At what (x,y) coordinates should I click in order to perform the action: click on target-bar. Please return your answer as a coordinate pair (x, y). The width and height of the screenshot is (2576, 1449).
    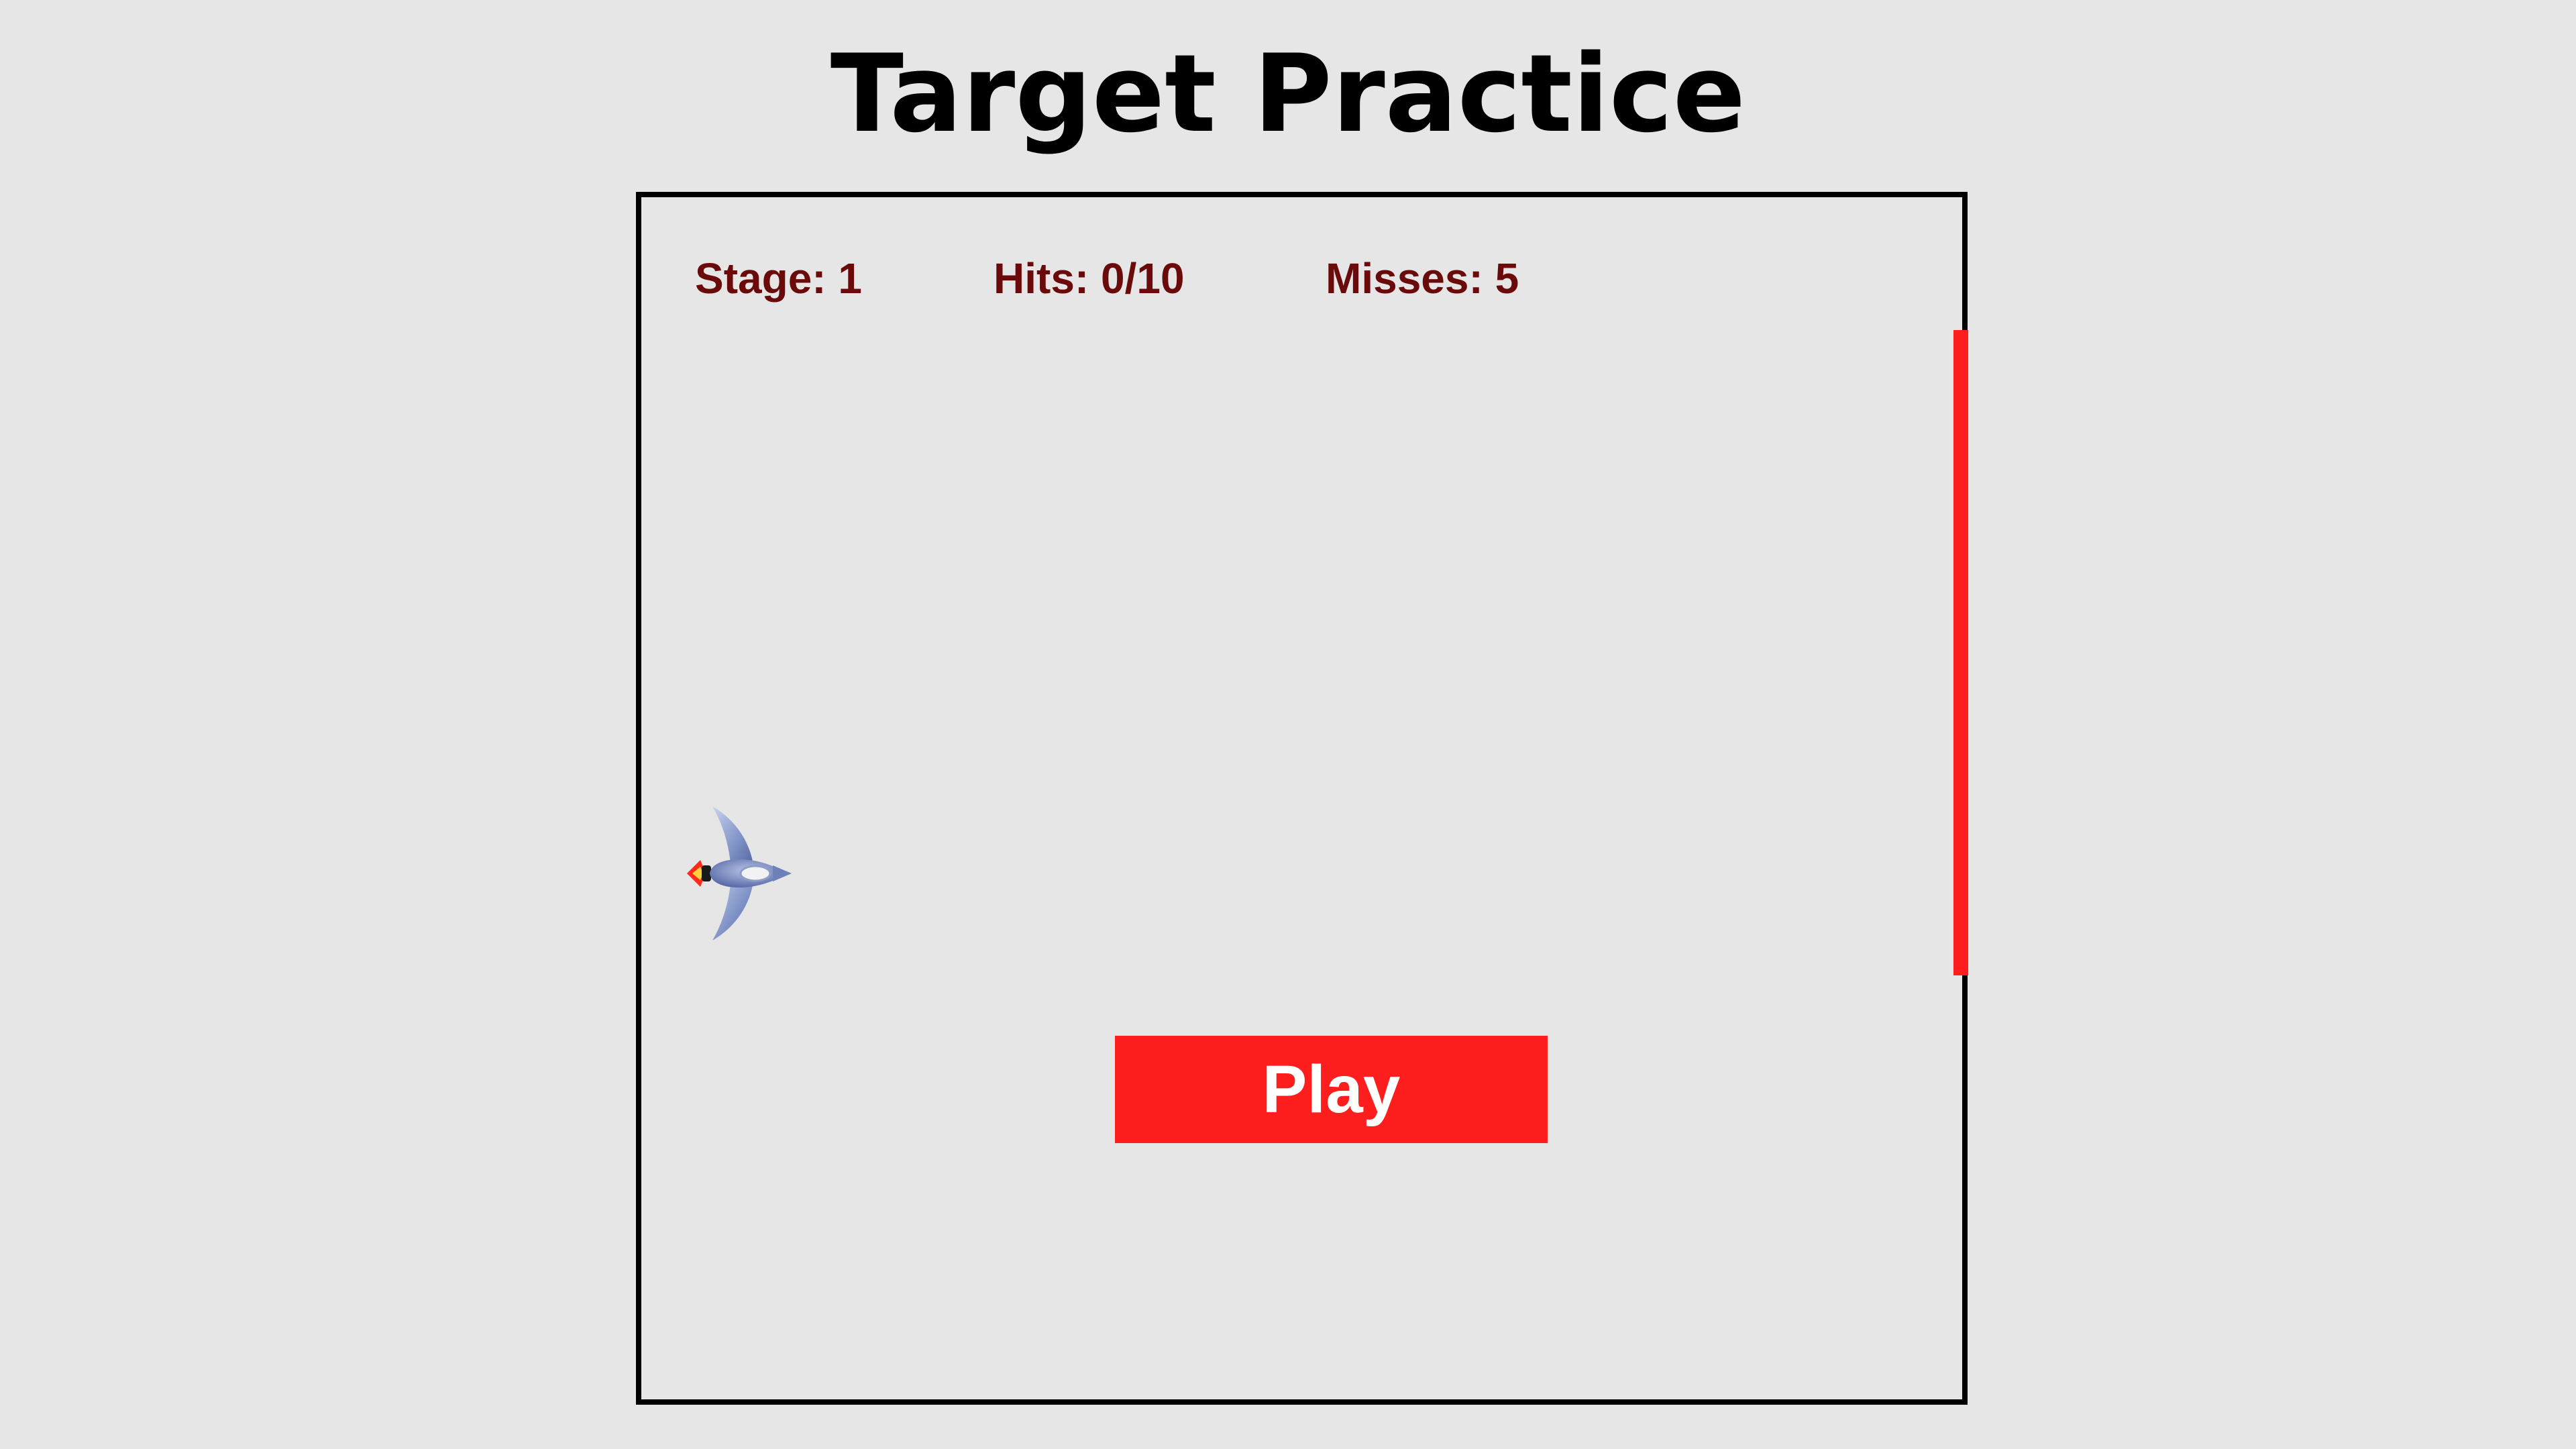
    Looking at the image, I should click on (1960, 652).